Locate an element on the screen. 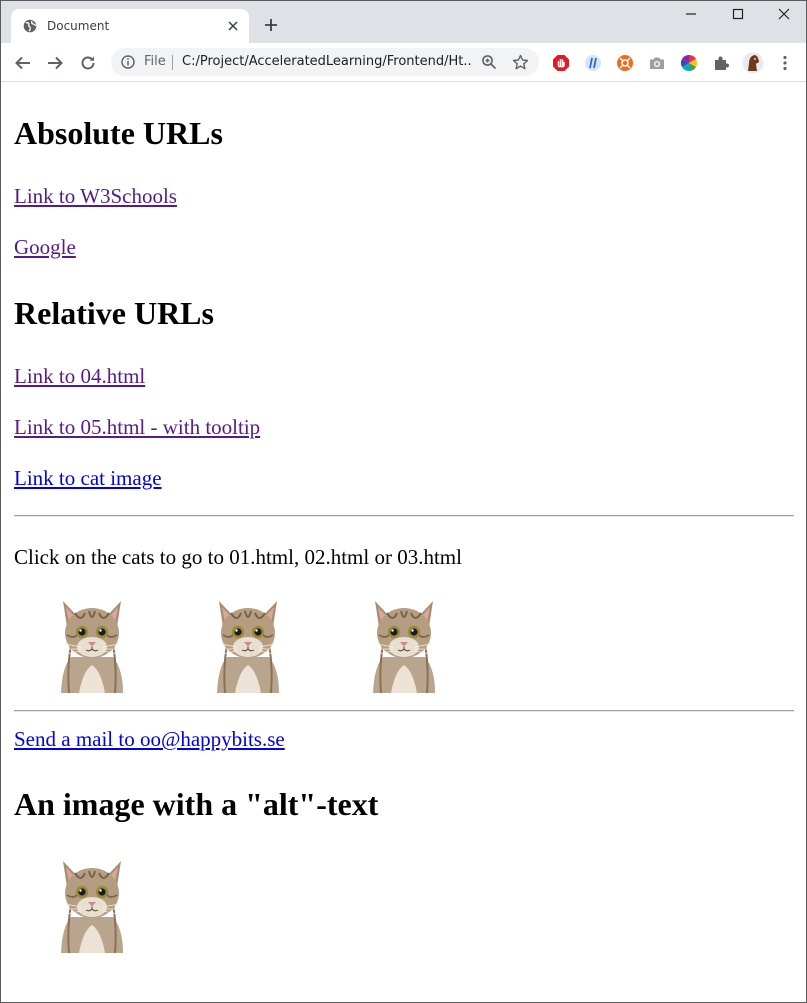 The image size is (807, 1003). info-icon is located at coordinates (128, 62).